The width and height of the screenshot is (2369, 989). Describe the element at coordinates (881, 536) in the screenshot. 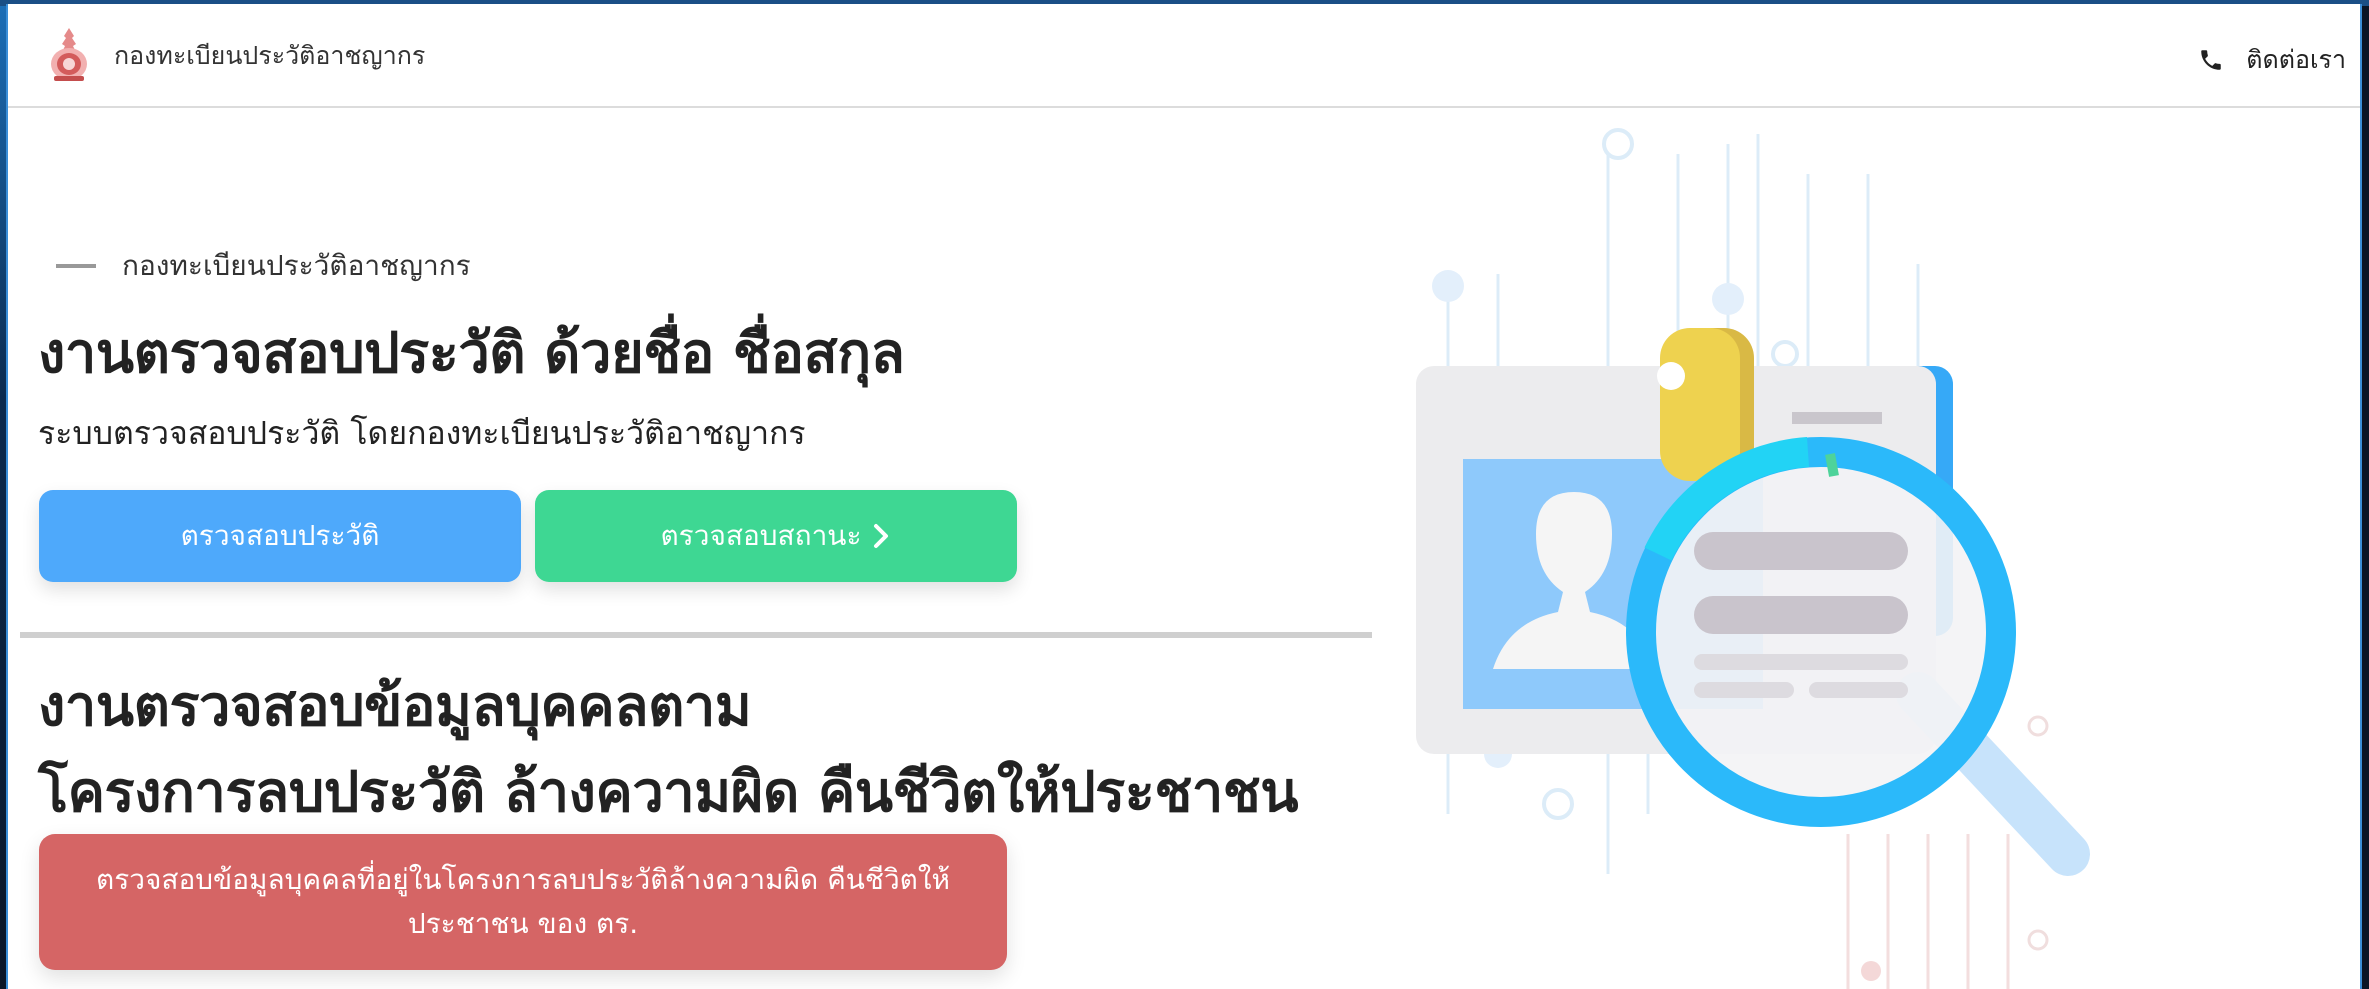

I see `chevron-right-icon` at that location.